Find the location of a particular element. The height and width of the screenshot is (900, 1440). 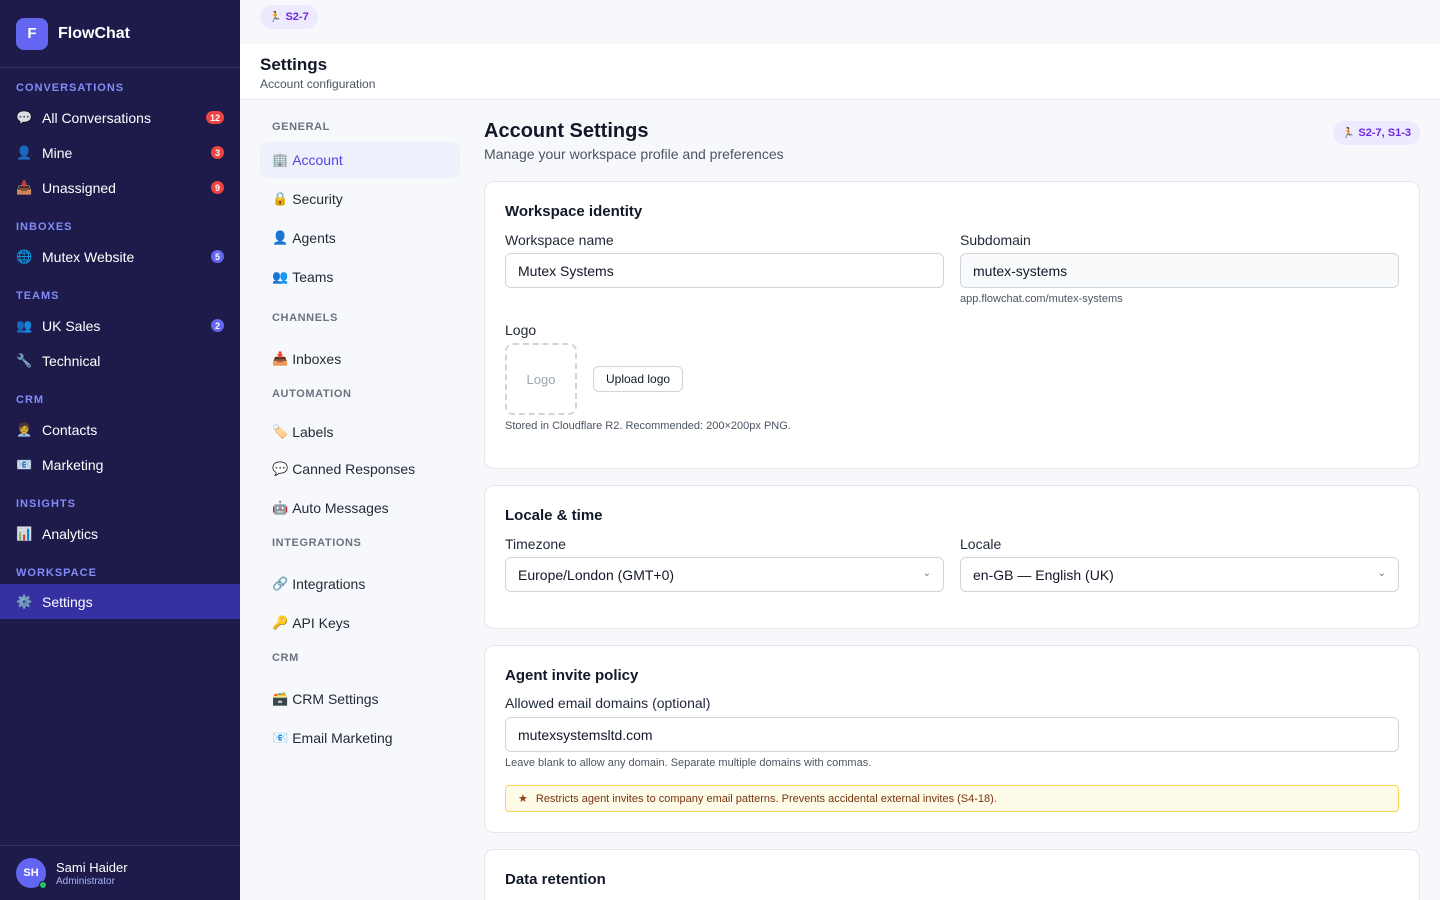

locale-value: en-GB — English (UK) is located at coordinates (1043, 574).